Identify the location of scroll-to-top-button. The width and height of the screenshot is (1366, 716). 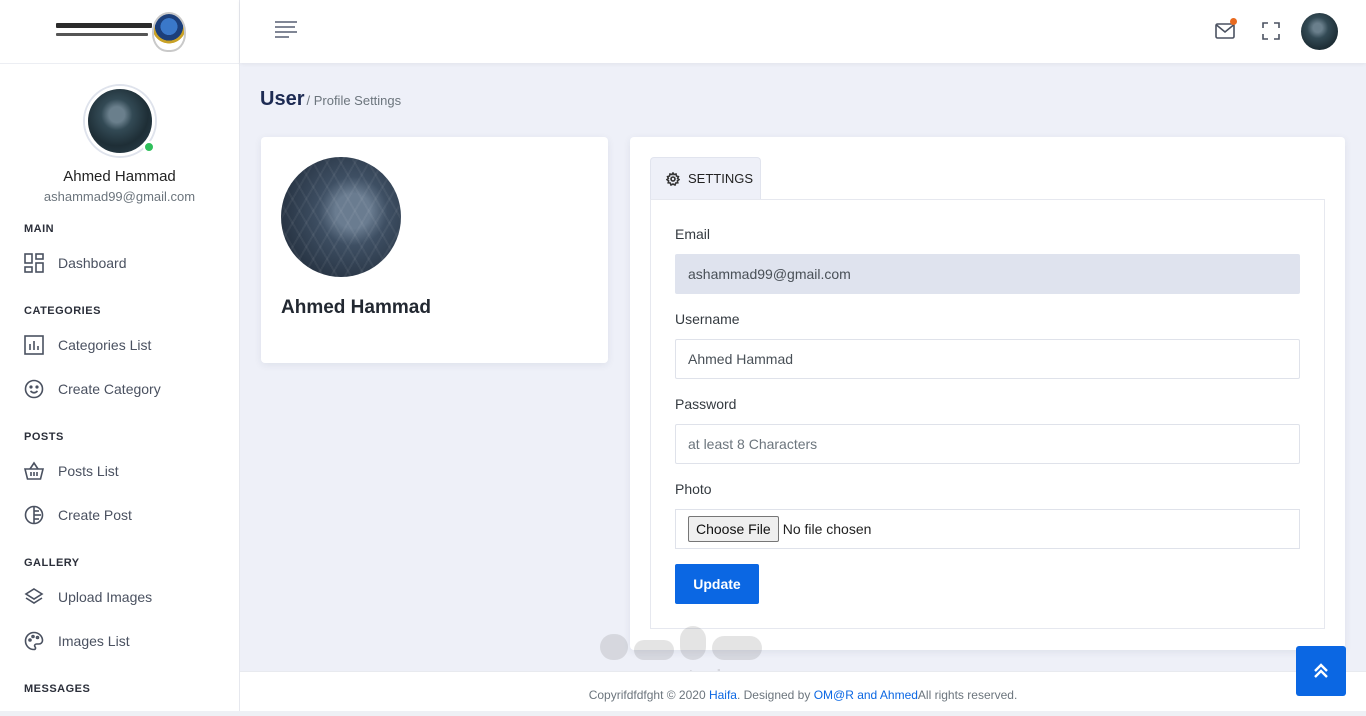
(1321, 671).